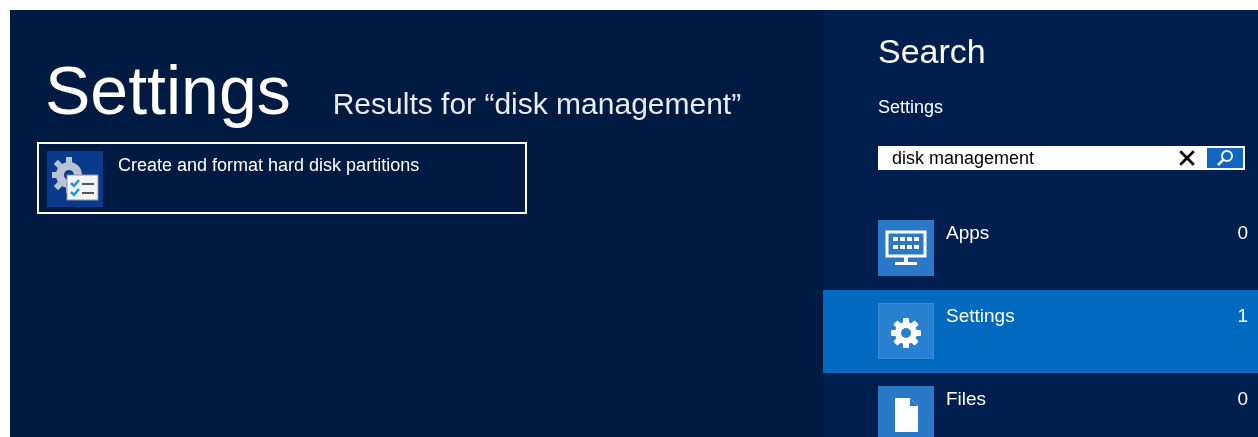 This screenshot has width=1258, height=437. Describe the element at coordinates (1242, 316) in the screenshot. I see `result-count: 1` at that location.